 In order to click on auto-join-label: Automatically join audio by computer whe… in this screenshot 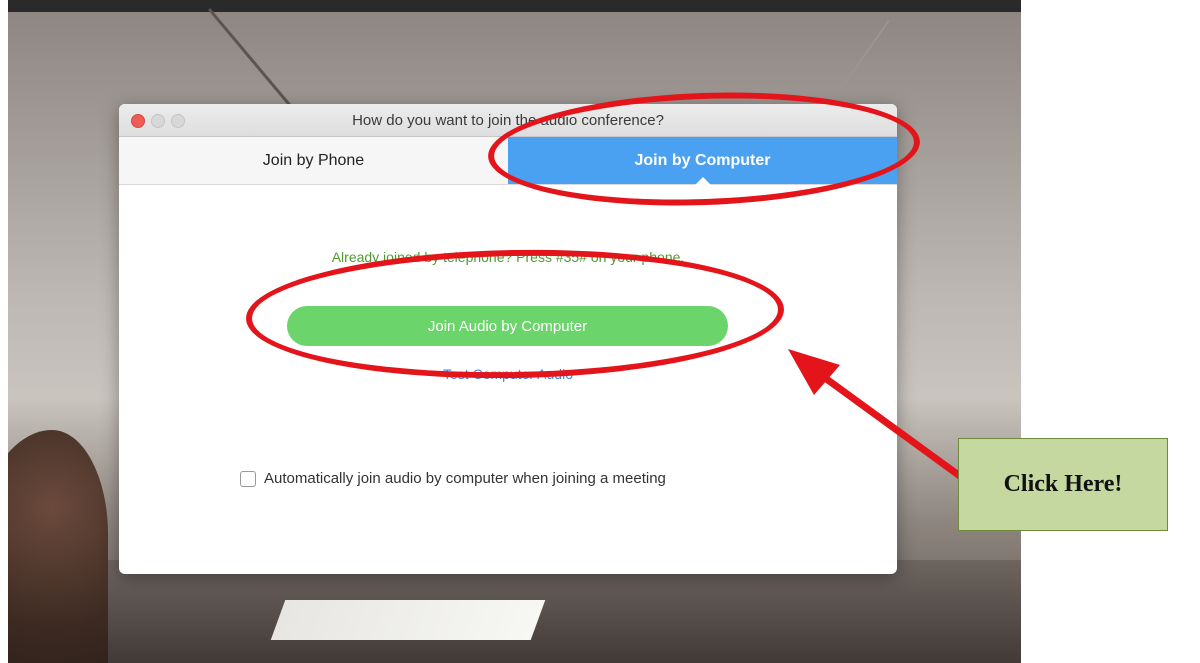, I will do `click(465, 478)`.